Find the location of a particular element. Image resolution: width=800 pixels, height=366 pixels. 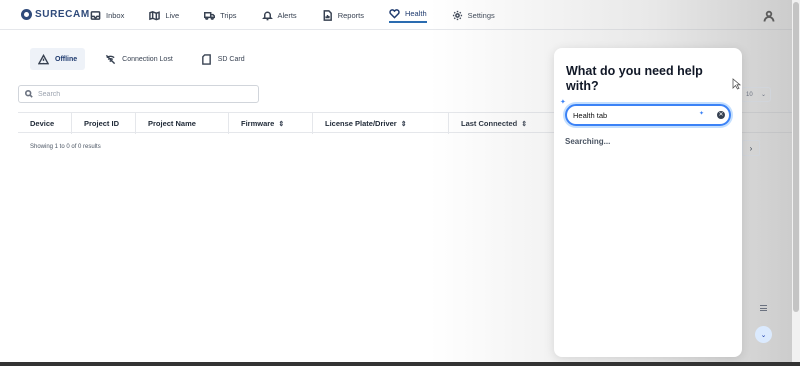

column-device: Device is located at coordinates (45, 123).